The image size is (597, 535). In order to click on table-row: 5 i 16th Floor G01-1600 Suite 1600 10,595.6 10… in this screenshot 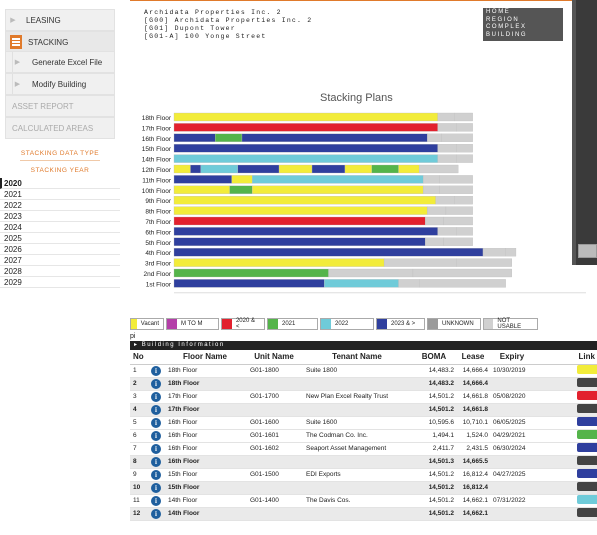, I will do `click(363, 423)`.